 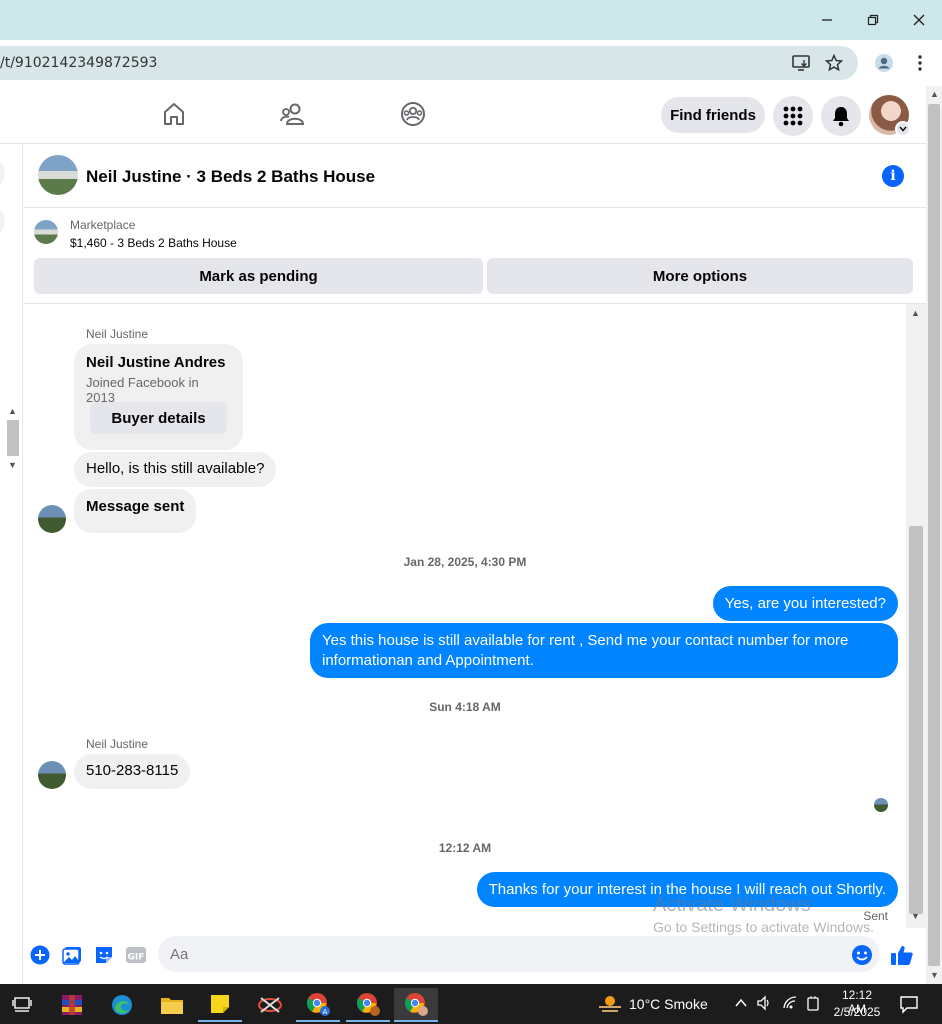 I want to click on svg-text: A, so click(x=325, y=1012).